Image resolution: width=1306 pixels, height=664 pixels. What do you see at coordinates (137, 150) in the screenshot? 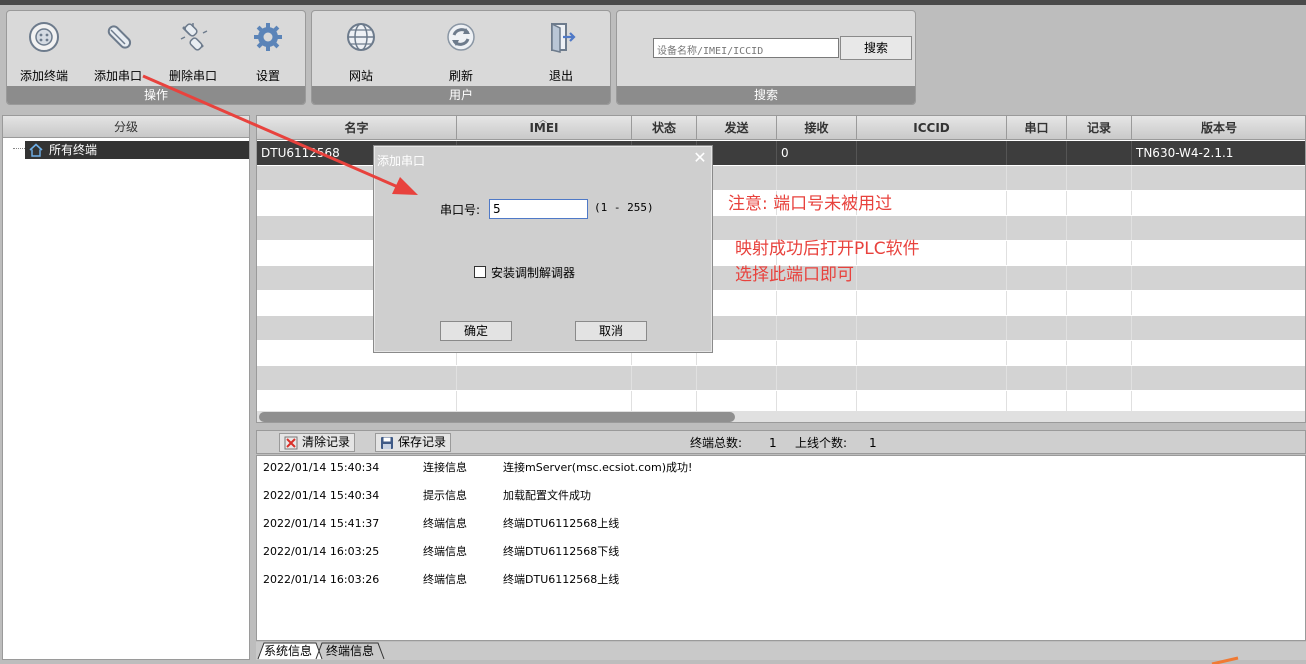
I see `tree-item-all-terminals: 所有终端` at bounding box center [137, 150].